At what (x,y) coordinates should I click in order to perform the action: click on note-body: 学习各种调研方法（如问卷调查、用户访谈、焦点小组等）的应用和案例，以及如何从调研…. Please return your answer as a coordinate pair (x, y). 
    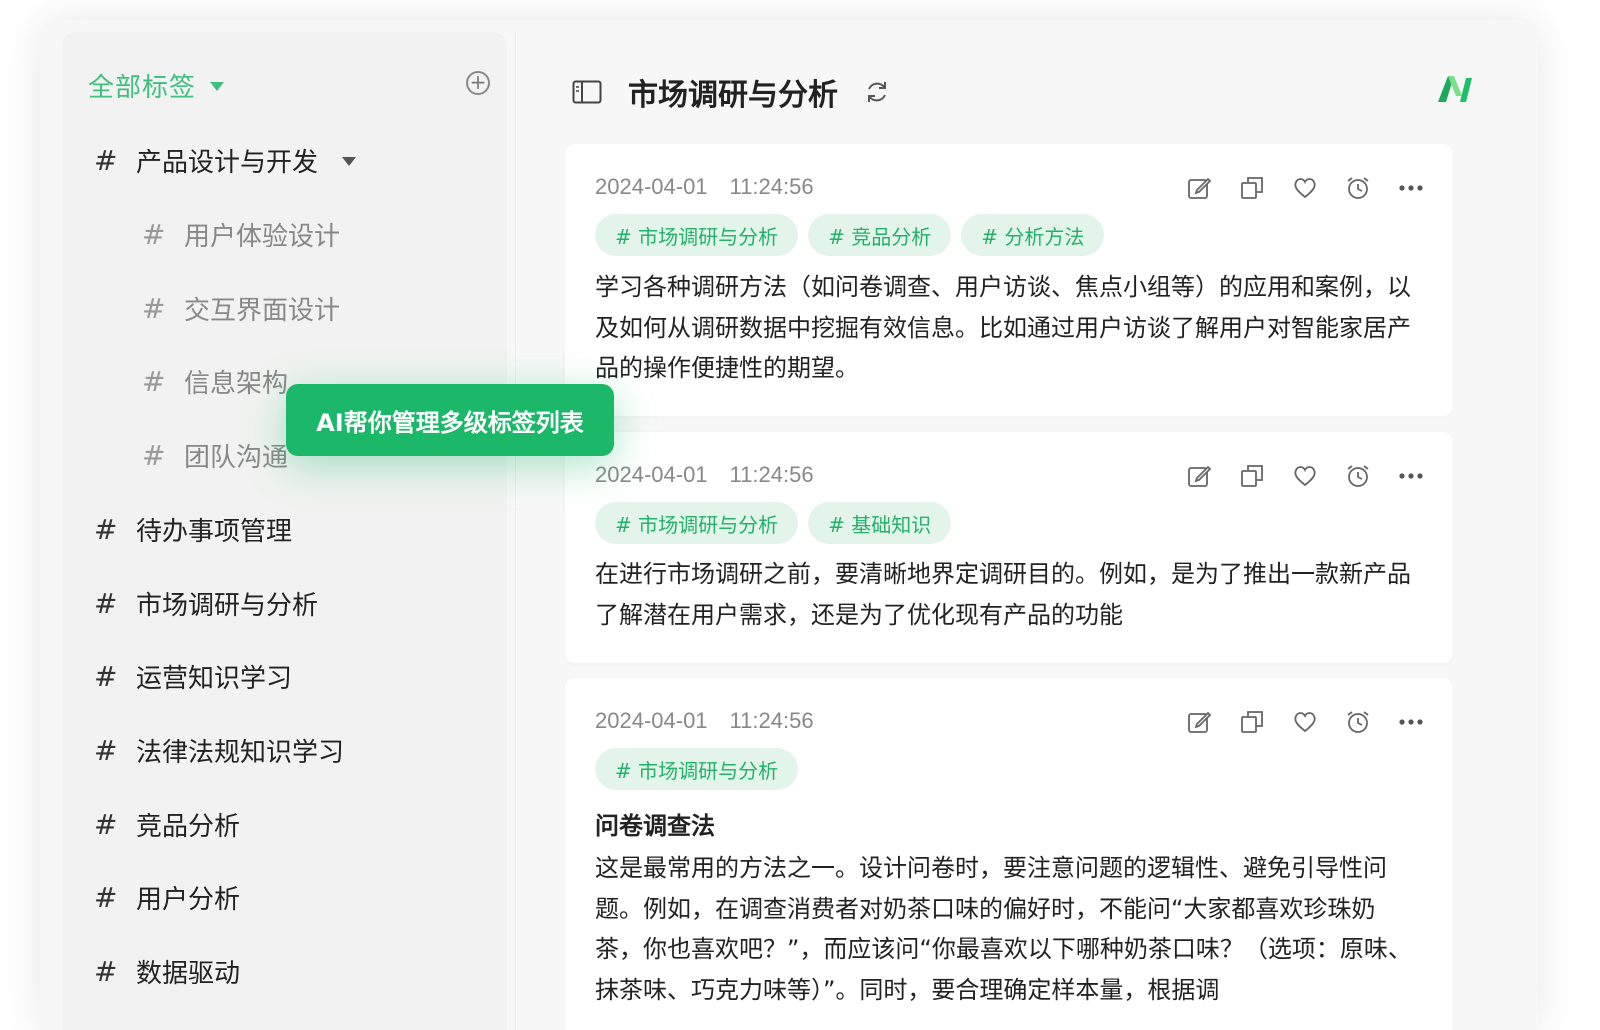
    Looking at the image, I should click on (1003, 327).